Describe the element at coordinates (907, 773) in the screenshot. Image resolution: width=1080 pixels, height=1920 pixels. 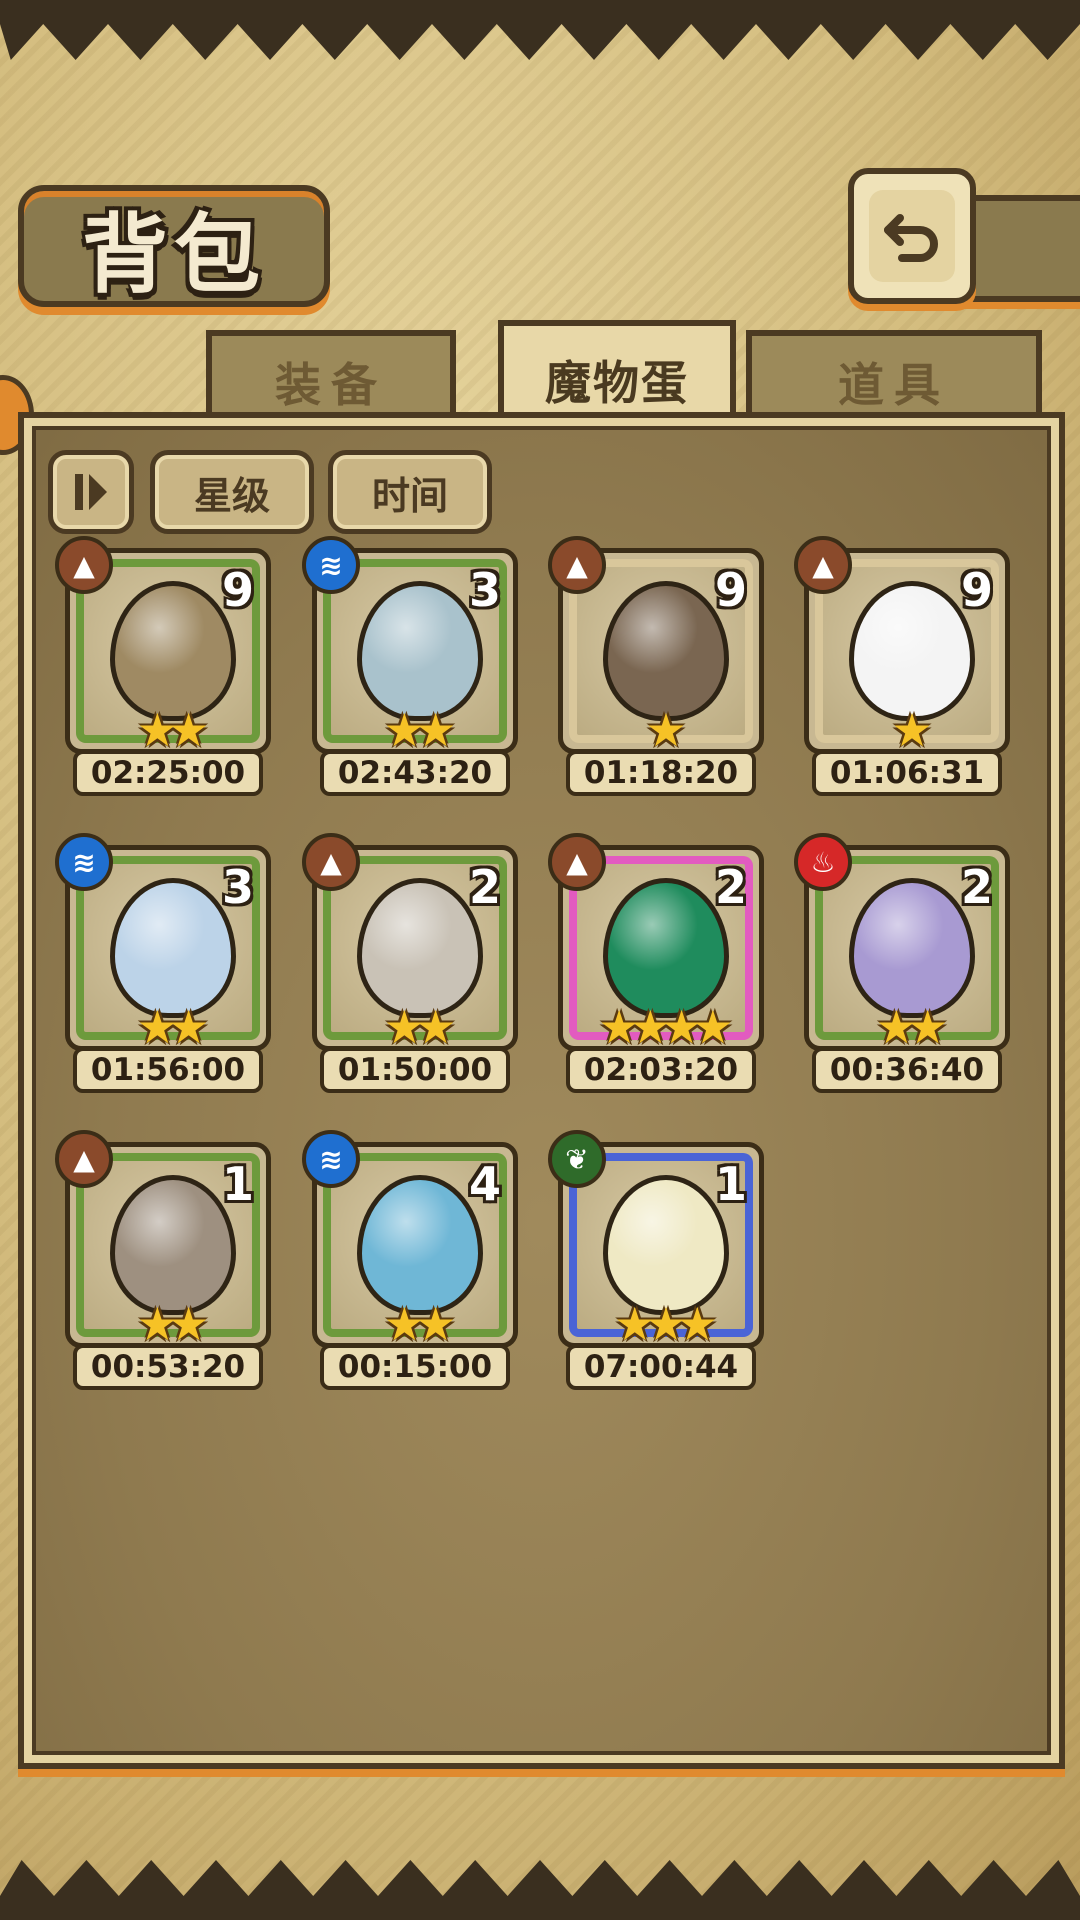
I see `hatch-timer: 01:06:31` at that location.